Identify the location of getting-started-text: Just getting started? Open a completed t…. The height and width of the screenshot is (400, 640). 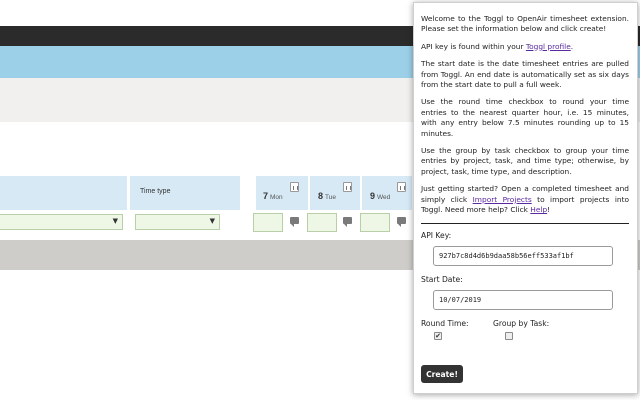
(525, 199).